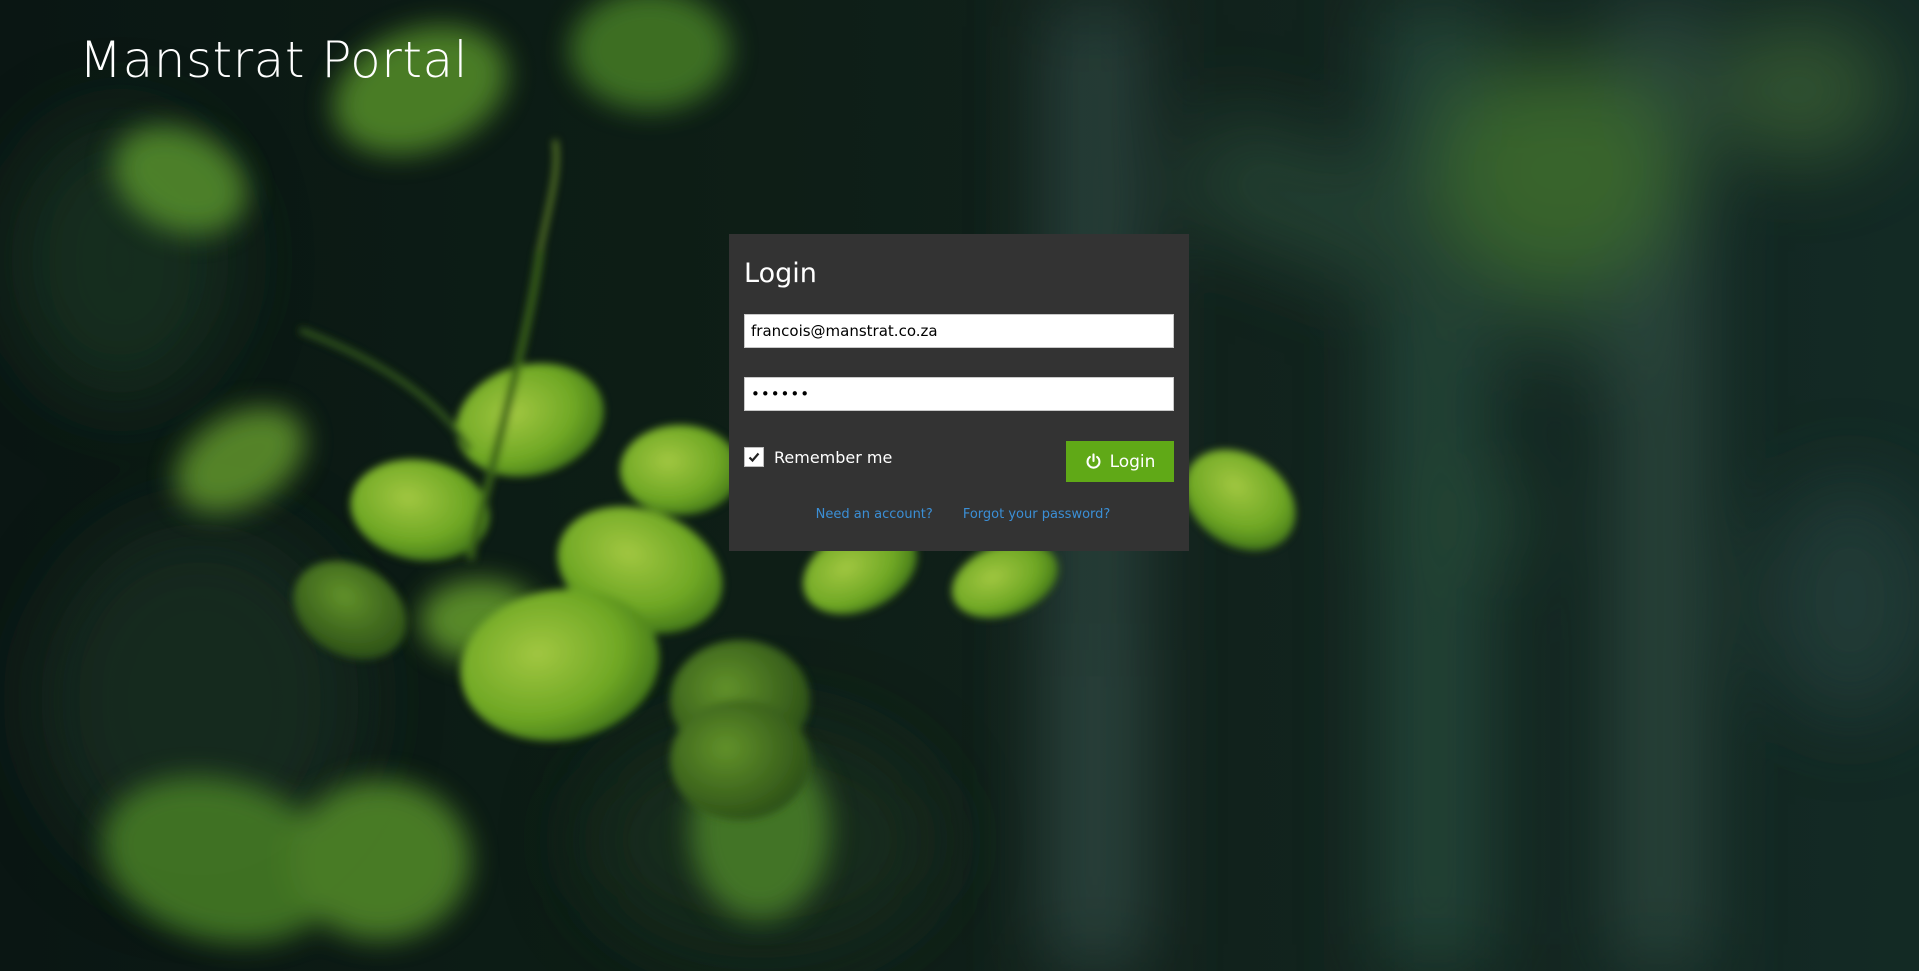 The height and width of the screenshot is (971, 1919). I want to click on login-heading: Login, so click(780, 273).